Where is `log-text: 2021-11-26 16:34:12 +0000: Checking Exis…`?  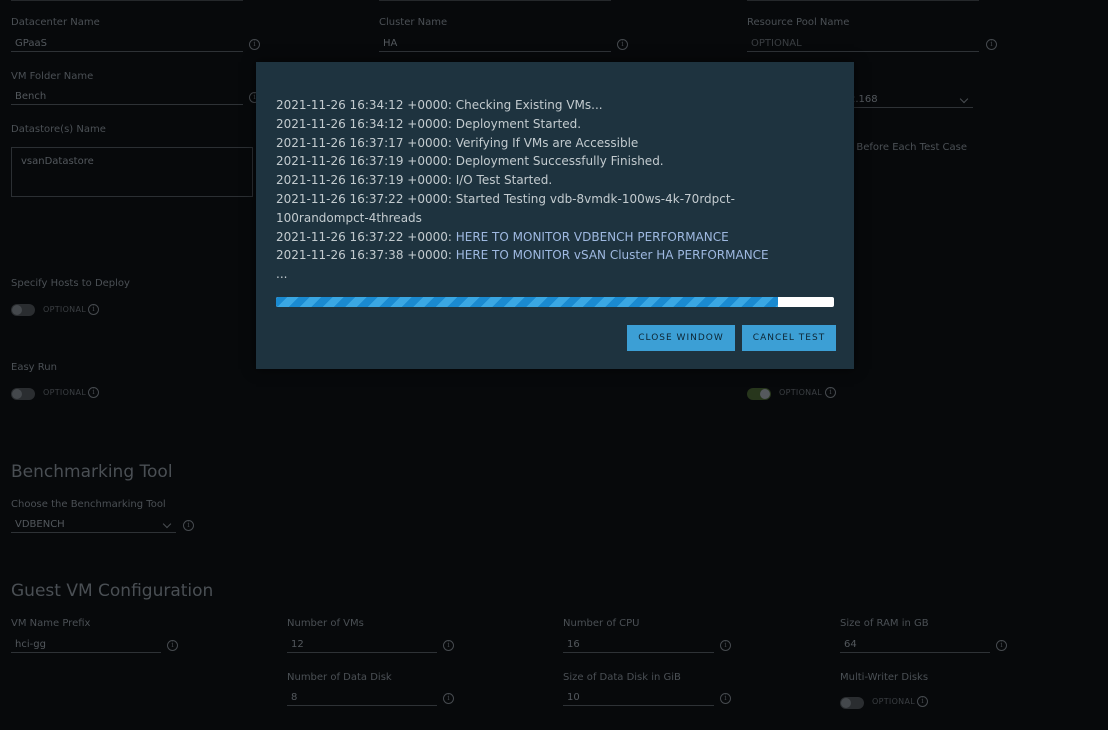
log-text: 2021-11-26 16:34:12 +0000: Checking Exis… is located at coordinates (439, 105).